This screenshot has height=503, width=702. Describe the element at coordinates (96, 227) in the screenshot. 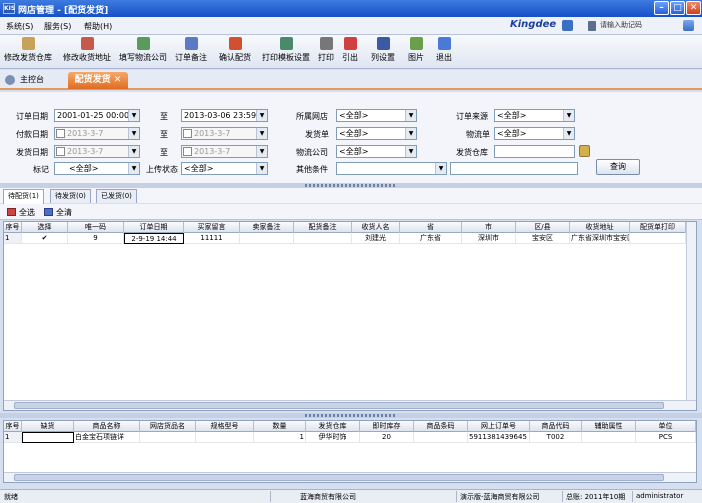

I see `column-header: 唯一码` at that location.